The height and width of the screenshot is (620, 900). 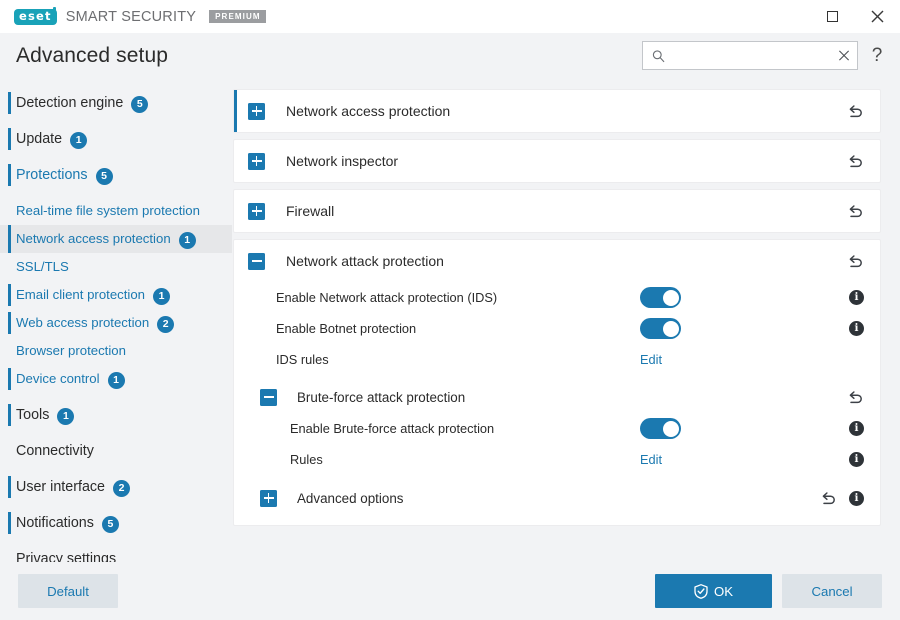 What do you see at coordinates (81, 294) in the screenshot?
I see `sidebar-item-label: Email client protection` at bounding box center [81, 294].